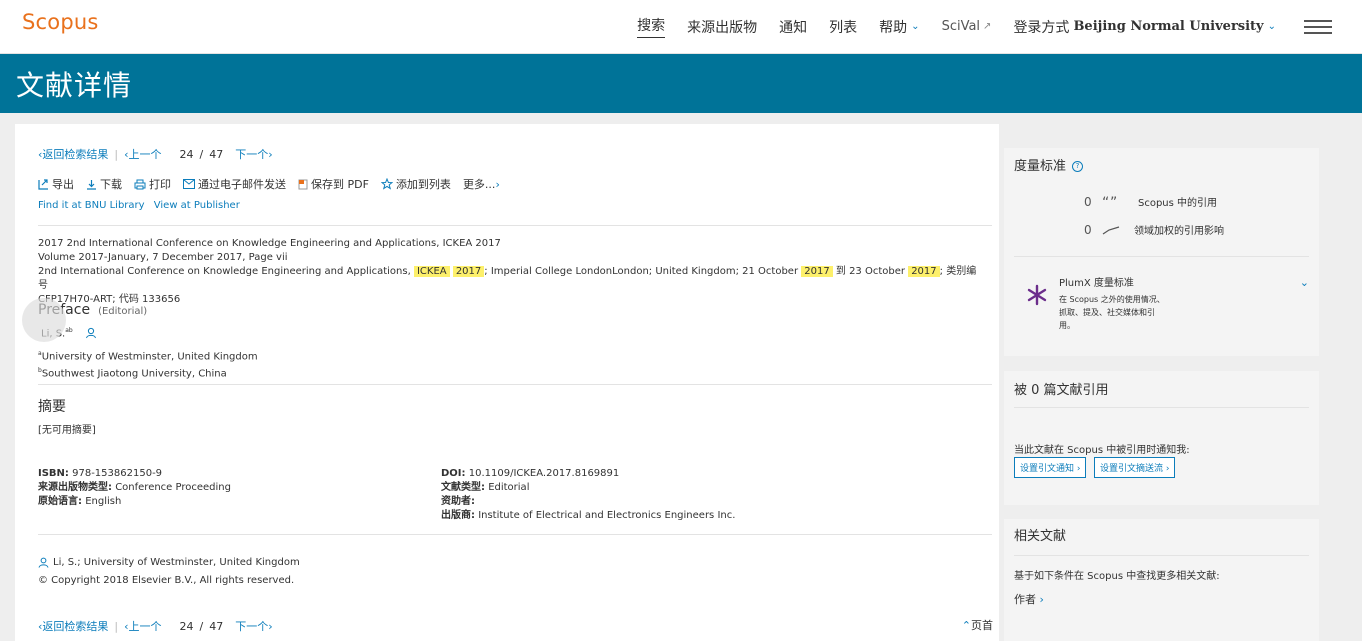 The height and width of the screenshot is (641, 1362). Describe the element at coordinates (1168, 26) in the screenshot. I see `institution-name: Beijing Normal University` at that location.